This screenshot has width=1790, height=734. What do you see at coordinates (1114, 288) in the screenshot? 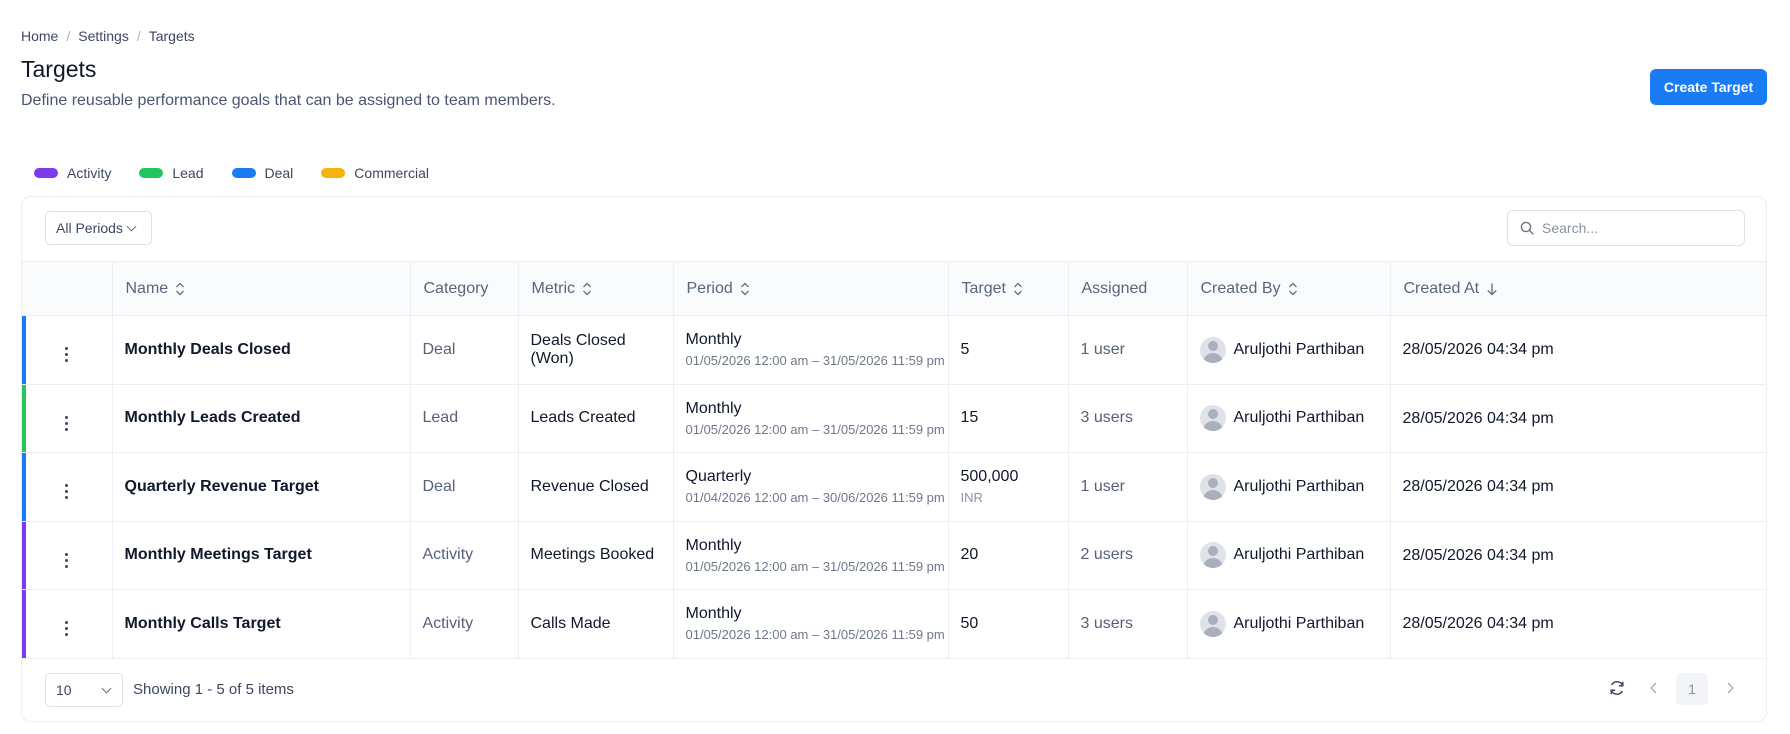
I see `header-label: Assigned` at bounding box center [1114, 288].